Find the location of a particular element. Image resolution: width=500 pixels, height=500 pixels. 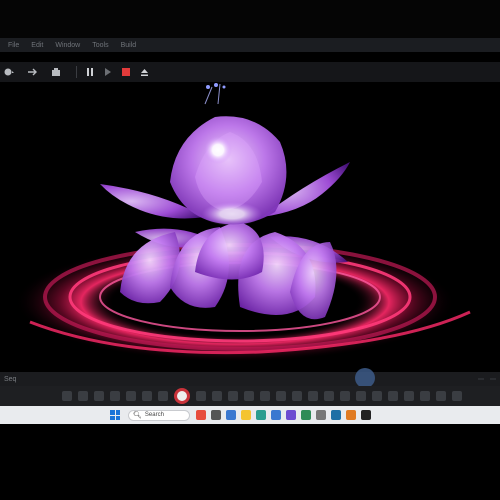

menu-item-tools: Tools is located at coordinates (100, 45).